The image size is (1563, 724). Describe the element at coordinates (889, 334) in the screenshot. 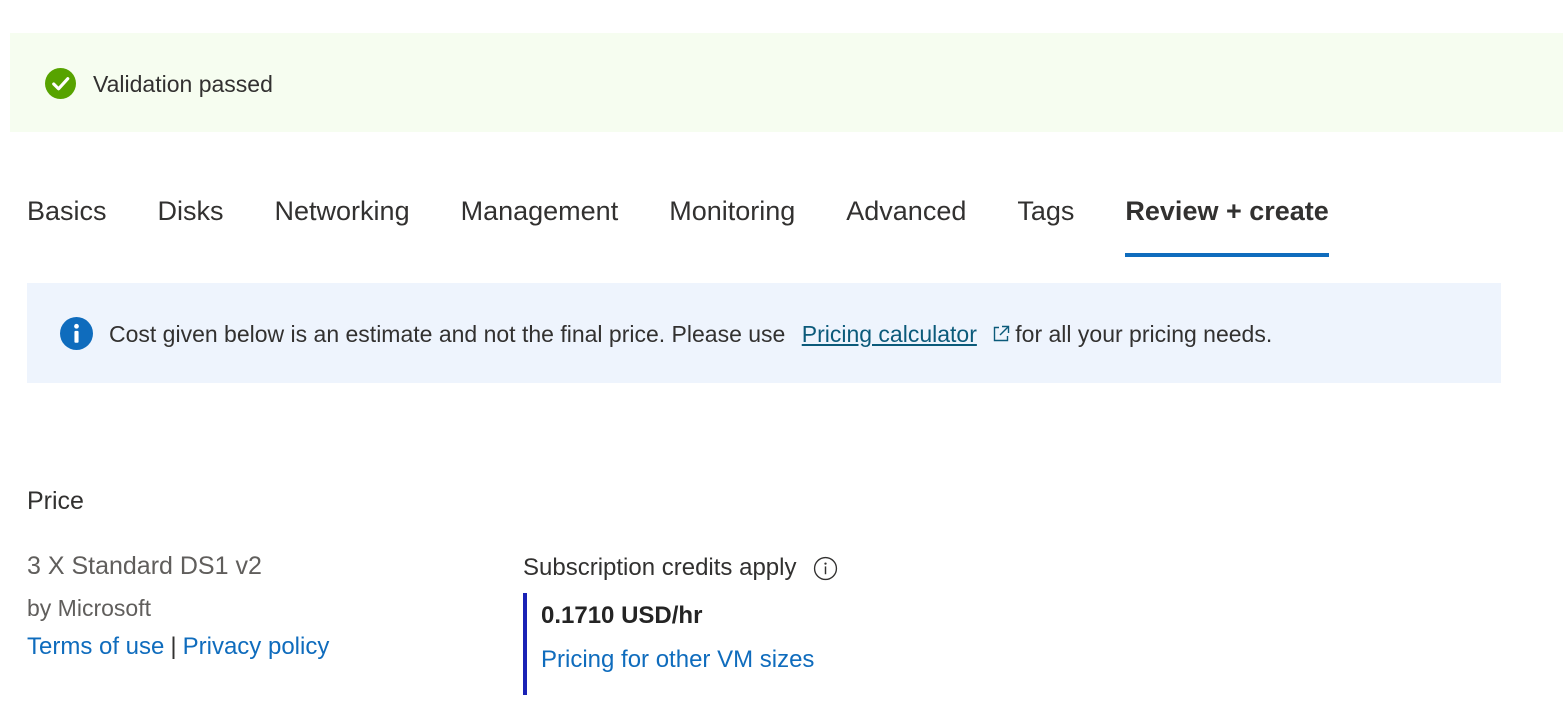

I see `pricing-calculator-link: Pricing calculator` at that location.